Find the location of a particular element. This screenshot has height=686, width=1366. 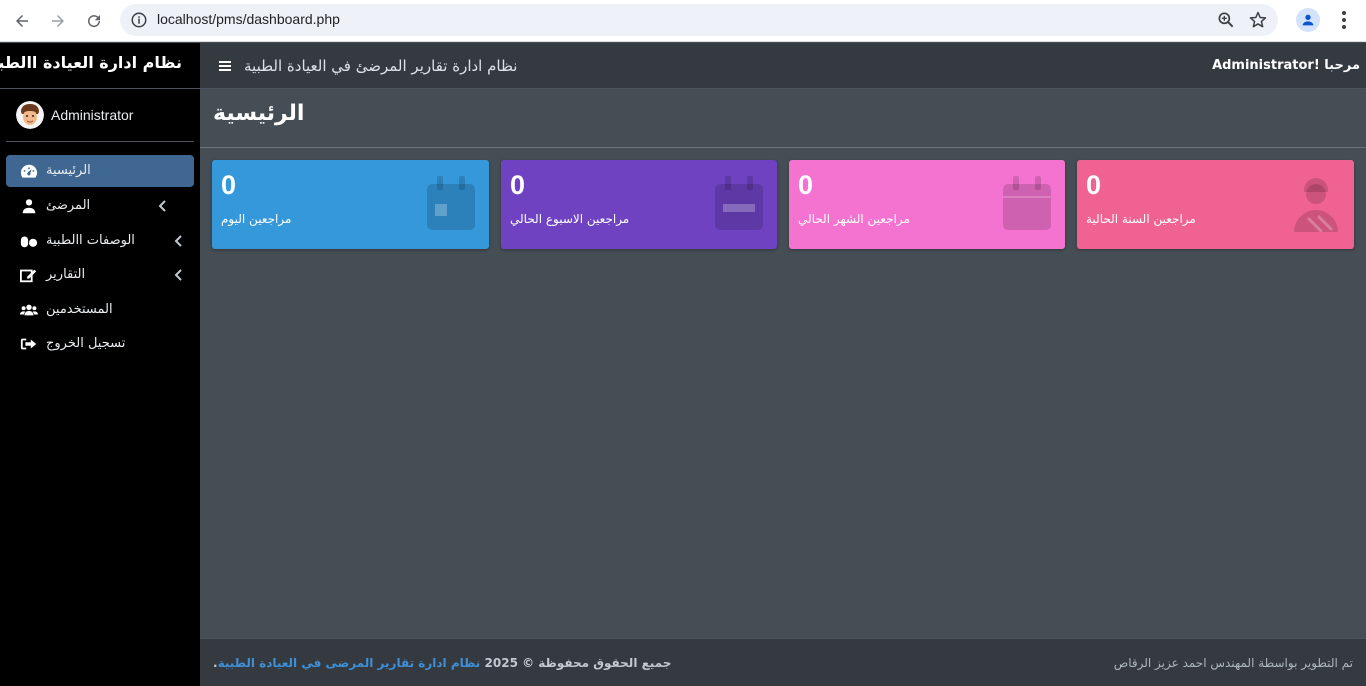

sidebar-item-dashboard: الرئيسية is located at coordinates (100, 171).